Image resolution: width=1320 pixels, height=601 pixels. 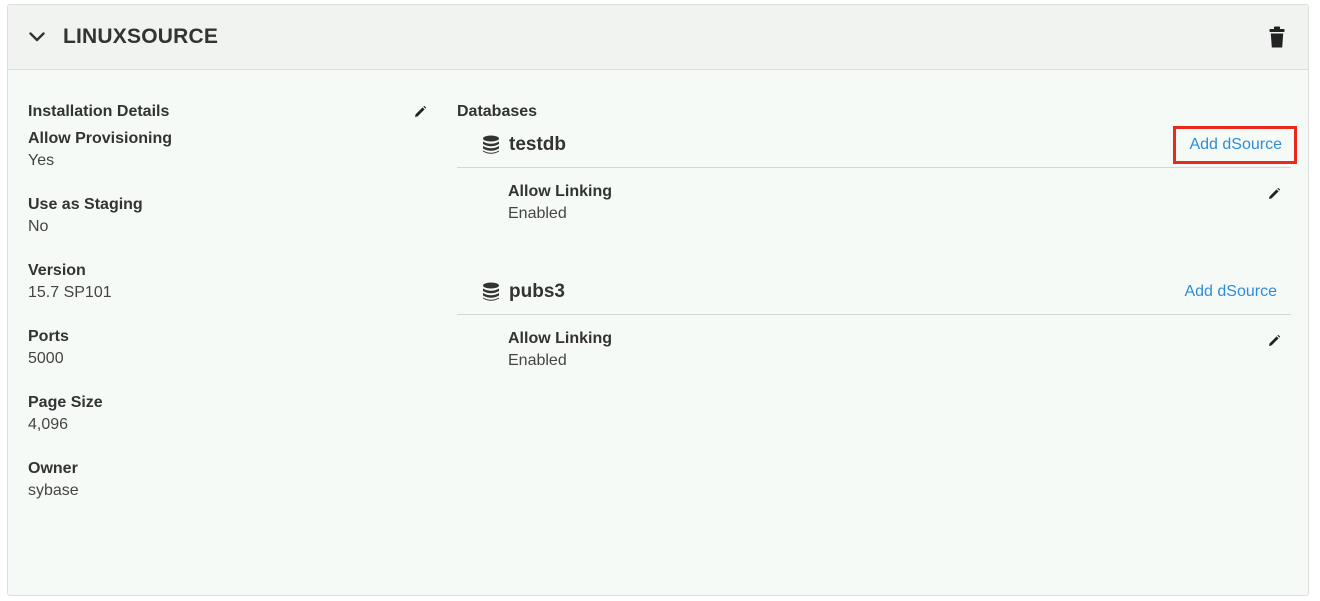 I want to click on detail-label: Ports, so click(x=48, y=336).